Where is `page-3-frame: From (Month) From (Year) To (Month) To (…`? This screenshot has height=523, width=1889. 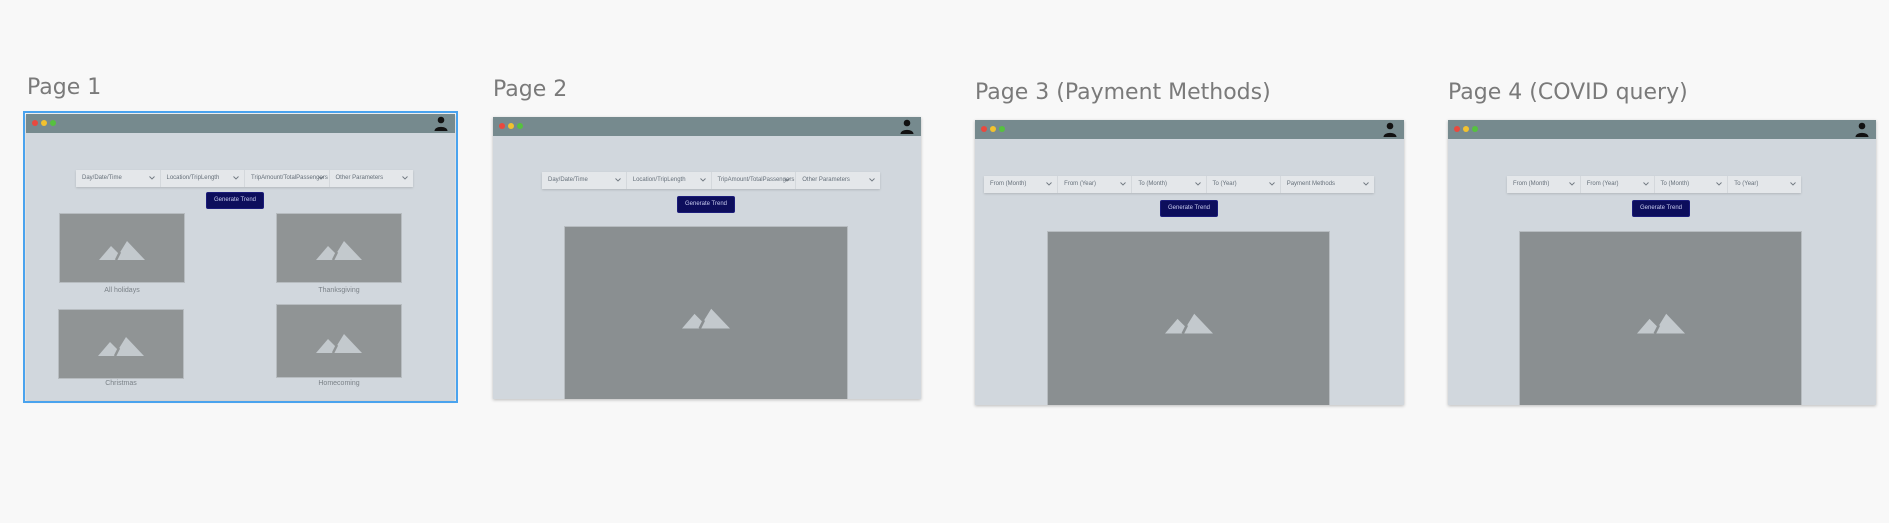
page-3-frame: From (Month) From (Year) To (Month) To (… is located at coordinates (1189, 262).